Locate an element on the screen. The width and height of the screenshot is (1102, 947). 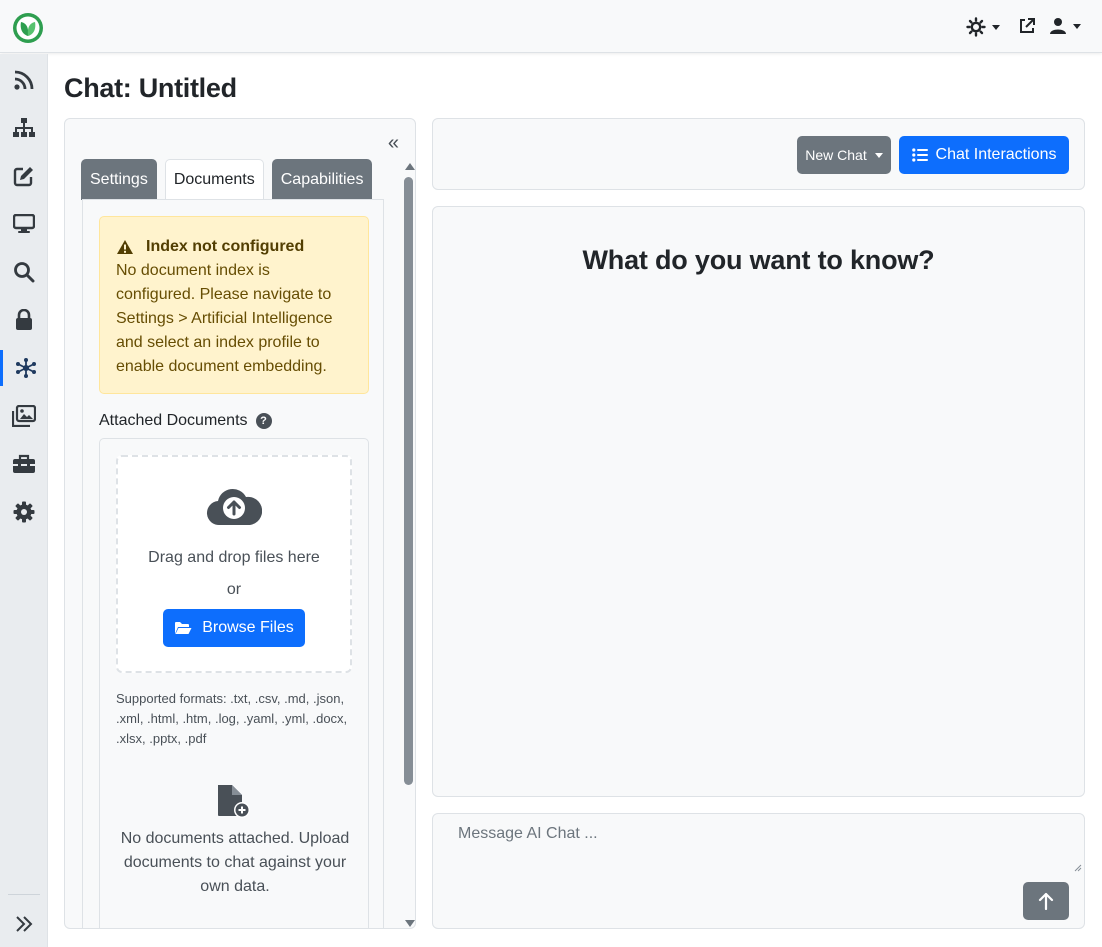
dropzone-or: or is located at coordinates (234, 589).